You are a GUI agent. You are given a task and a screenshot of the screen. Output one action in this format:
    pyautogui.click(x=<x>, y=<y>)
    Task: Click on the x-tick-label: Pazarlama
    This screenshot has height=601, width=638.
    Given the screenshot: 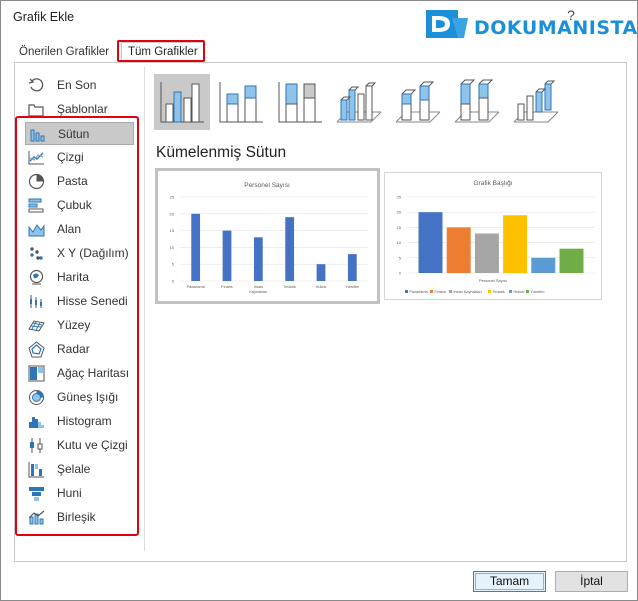 What is the action you would take?
    pyautogui.click(x=196, y=287)
    